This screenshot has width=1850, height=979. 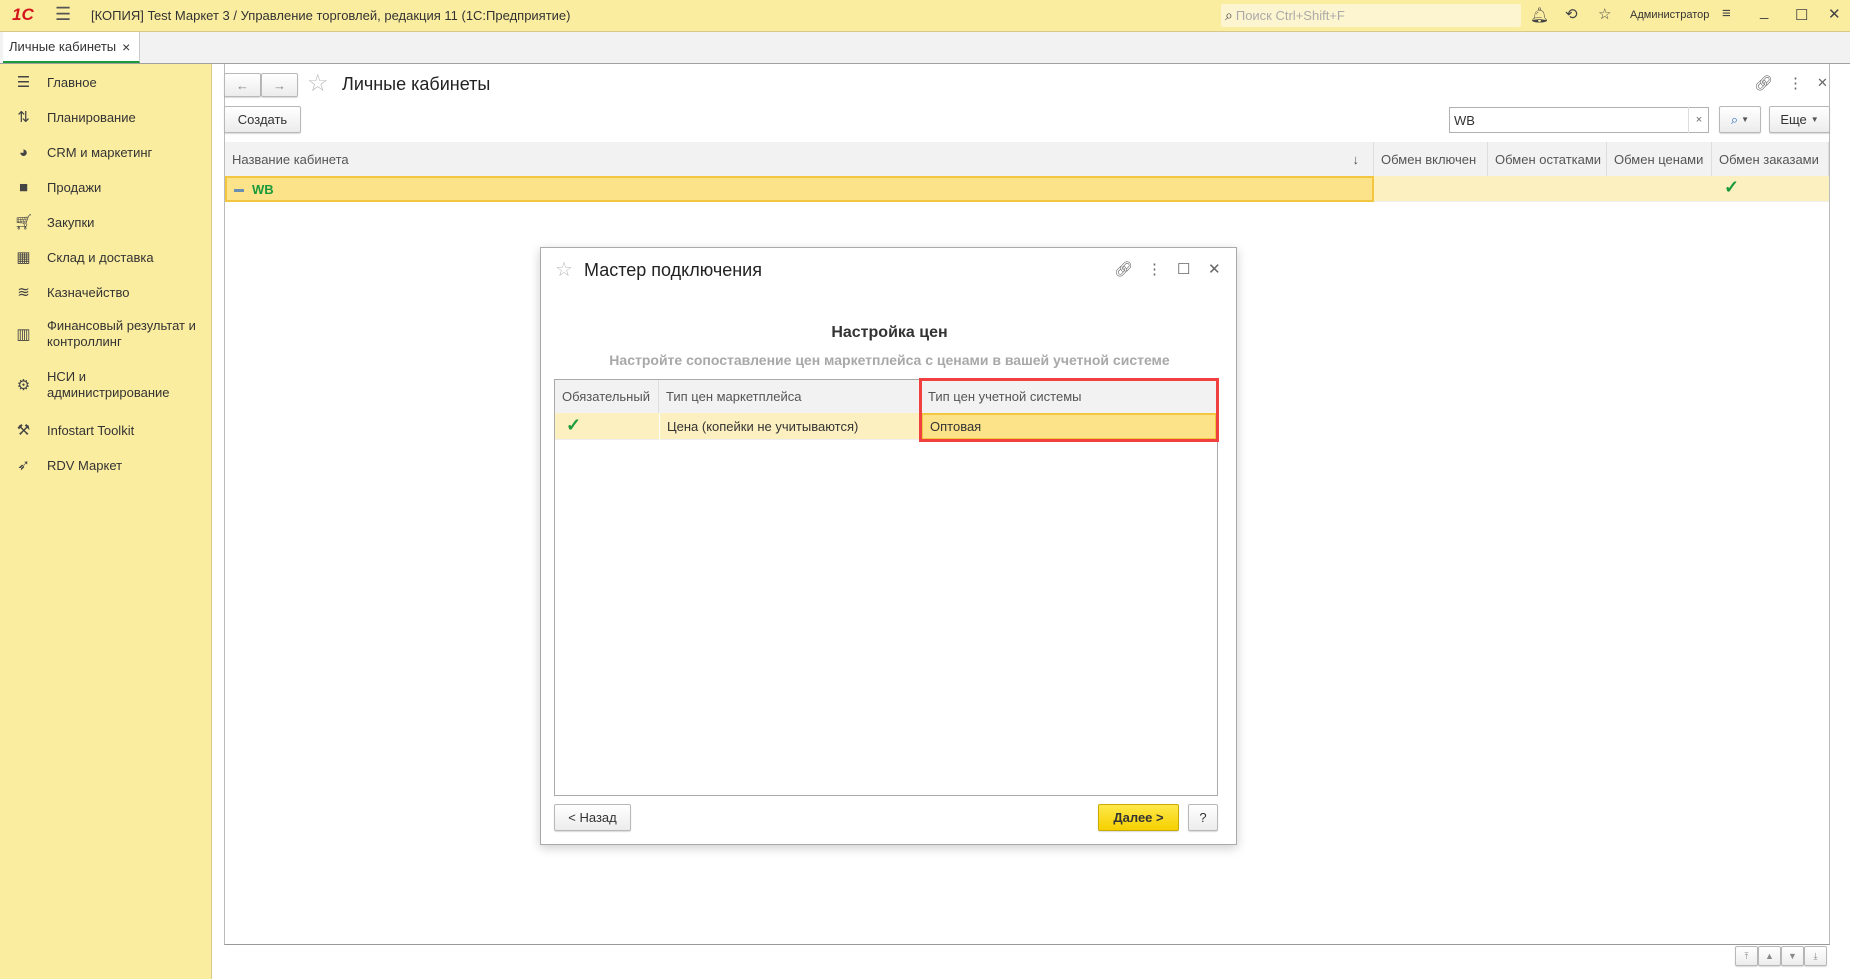 What do you see at coordinates (23, 152) in the screenshot?
I see `pie-chart-icon: ◕` at bounding box center [23, 152].